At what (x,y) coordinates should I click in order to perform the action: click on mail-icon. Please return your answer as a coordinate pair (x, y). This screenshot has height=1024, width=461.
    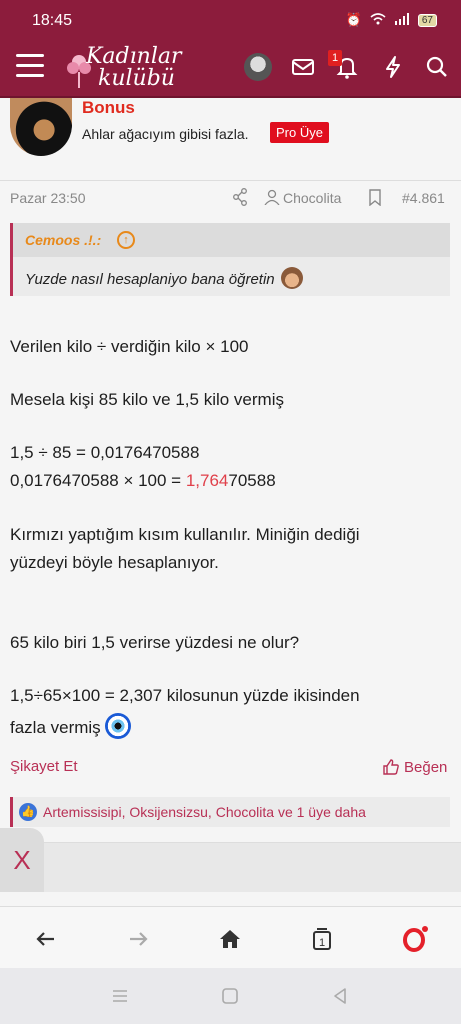
    Looking at the image, I should click on (303, 67).